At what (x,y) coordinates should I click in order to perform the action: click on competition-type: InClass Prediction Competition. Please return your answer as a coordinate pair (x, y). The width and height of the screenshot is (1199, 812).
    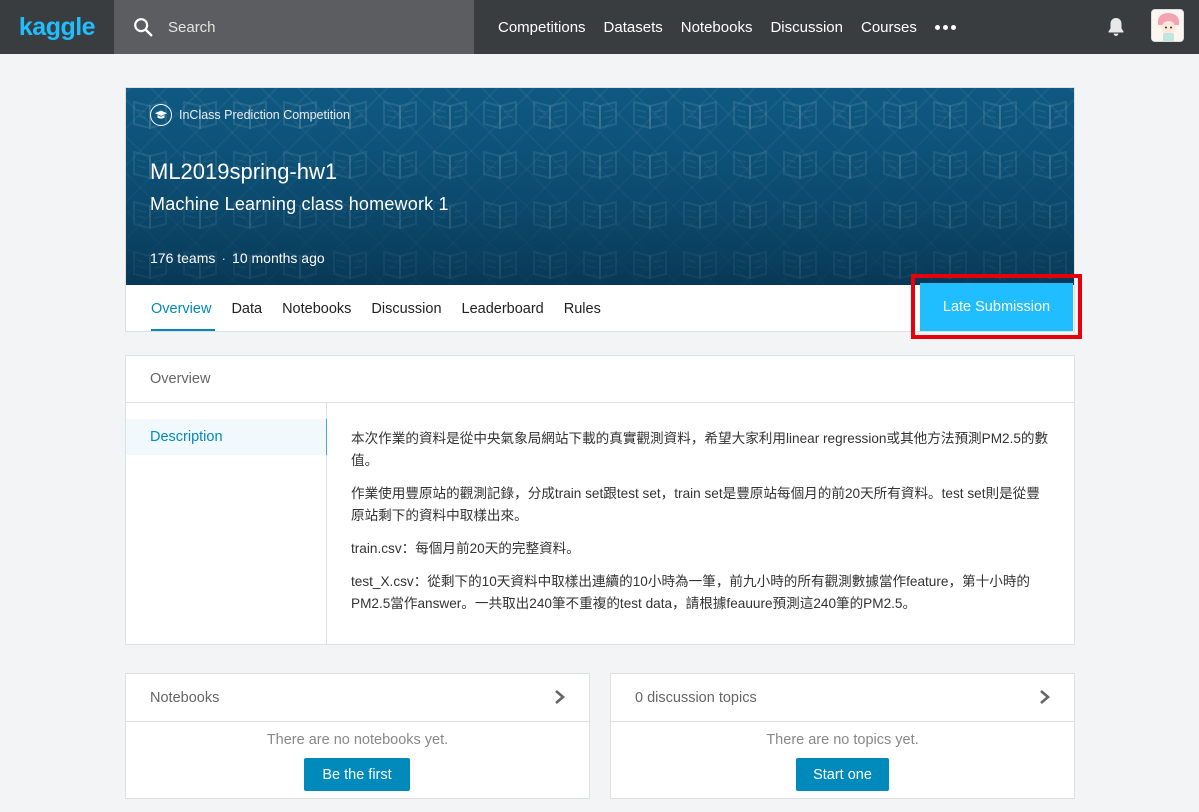
    Looking at the image, I should click on (250, 115).